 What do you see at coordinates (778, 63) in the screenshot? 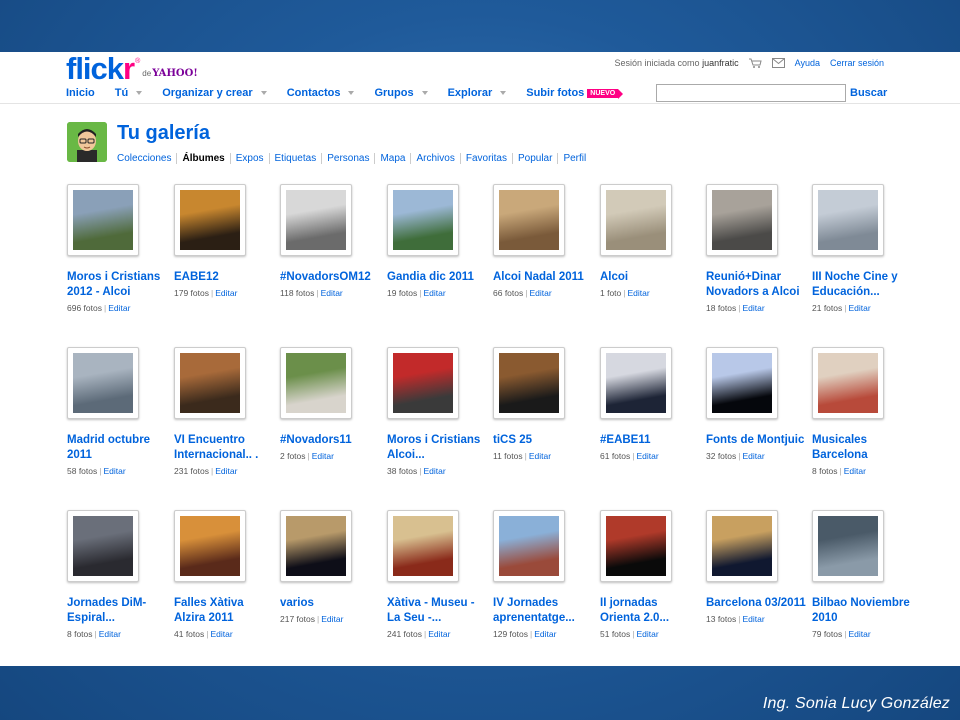
I see `mail-icon` at bounding box center [778, 63].